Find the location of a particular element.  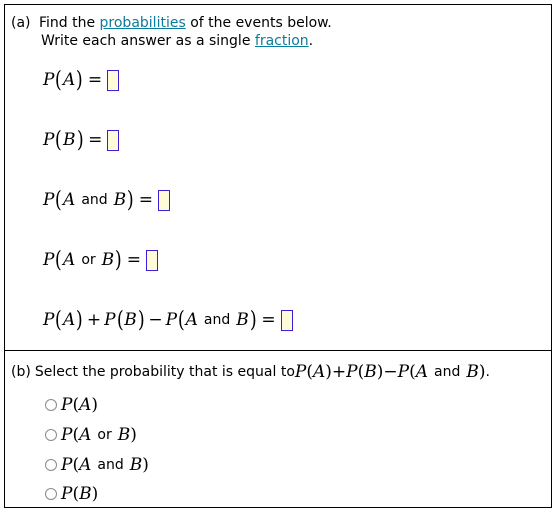

fraction-link: fraction is located at coordinates (282, 41).